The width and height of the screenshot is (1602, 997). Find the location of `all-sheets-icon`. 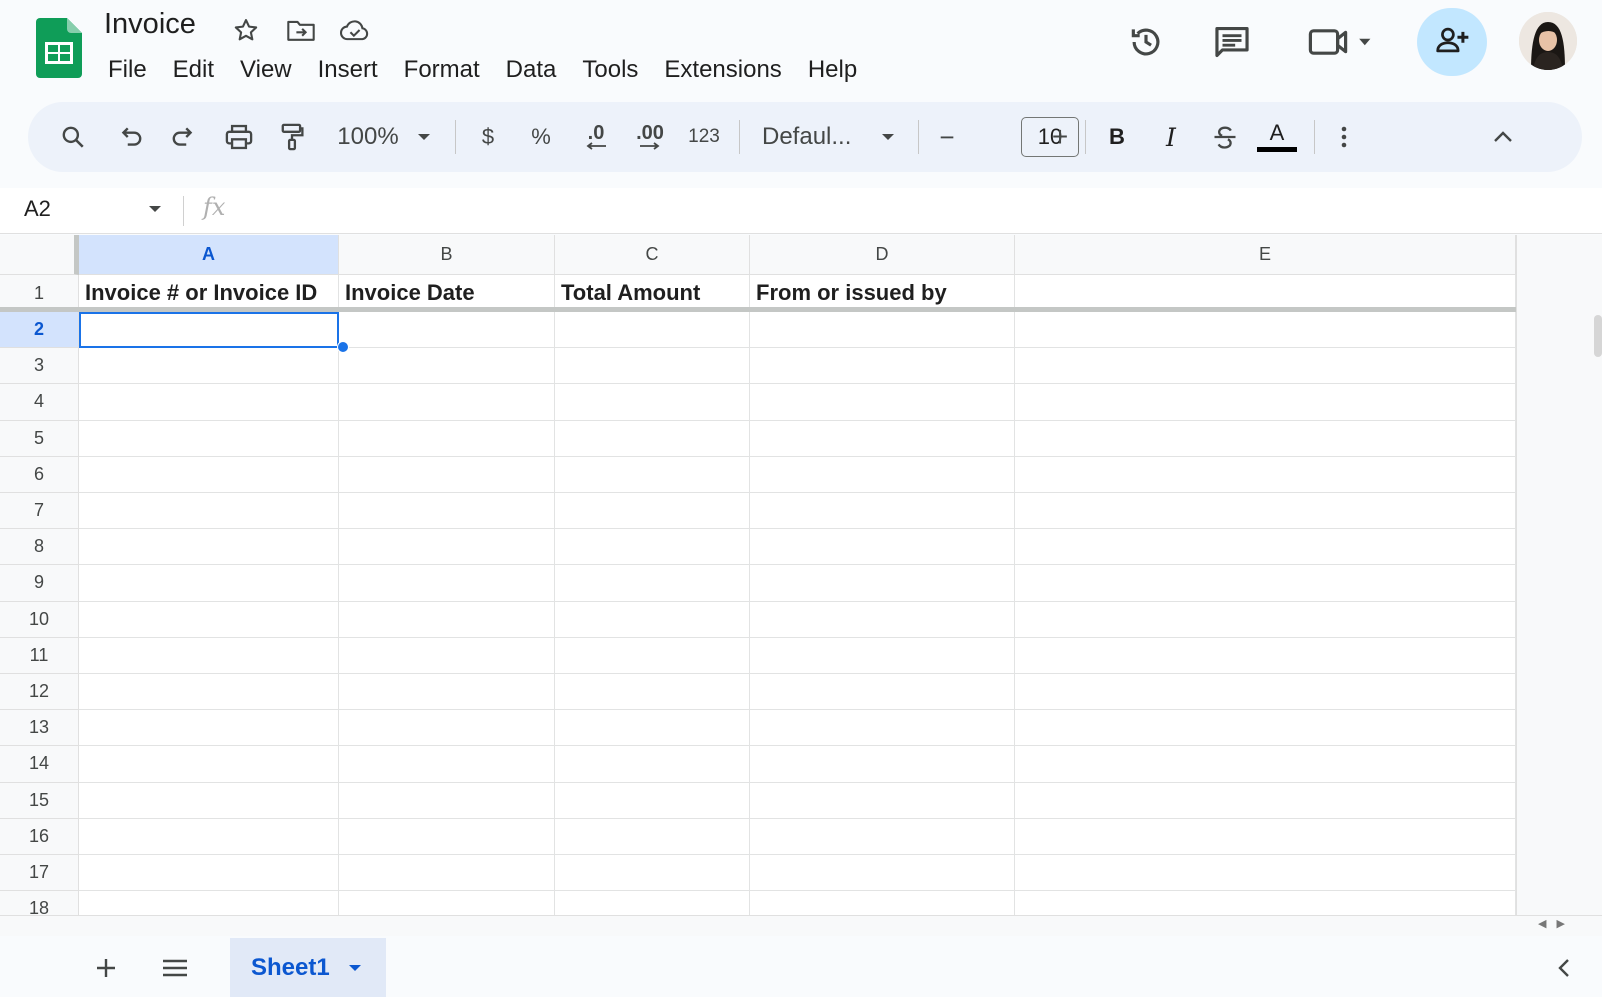

all-sheets-icon is located at coordinates (175, 968).